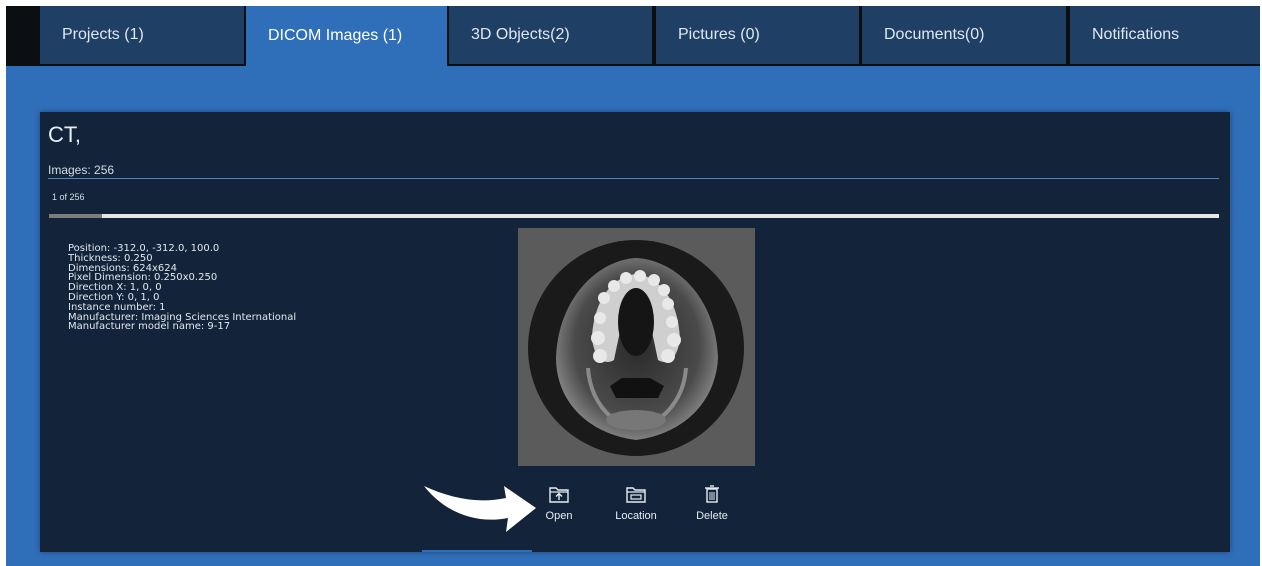 This screenshot has height=566, width=1262. What do you see at coordinates (634, 216) in the screenshot?
I see `slice-slider` at bounding box center [634, 216].